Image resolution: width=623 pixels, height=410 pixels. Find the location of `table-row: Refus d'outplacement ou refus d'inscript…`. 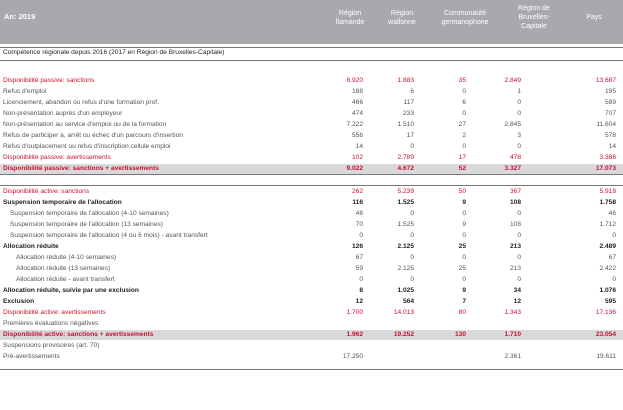

table-row: Refus d'outplacement ou refus d'inscript… is located at coordinates (311, 147).